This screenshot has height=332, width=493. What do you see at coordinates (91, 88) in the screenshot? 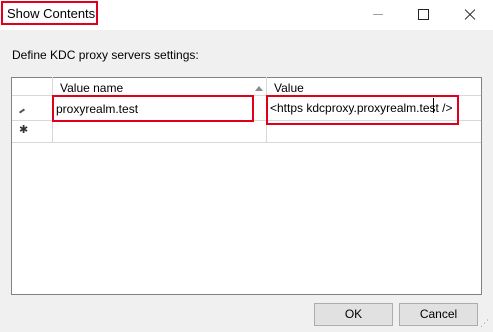
I see `column-header-value-name: Value name` at bounding box center [91, 88].